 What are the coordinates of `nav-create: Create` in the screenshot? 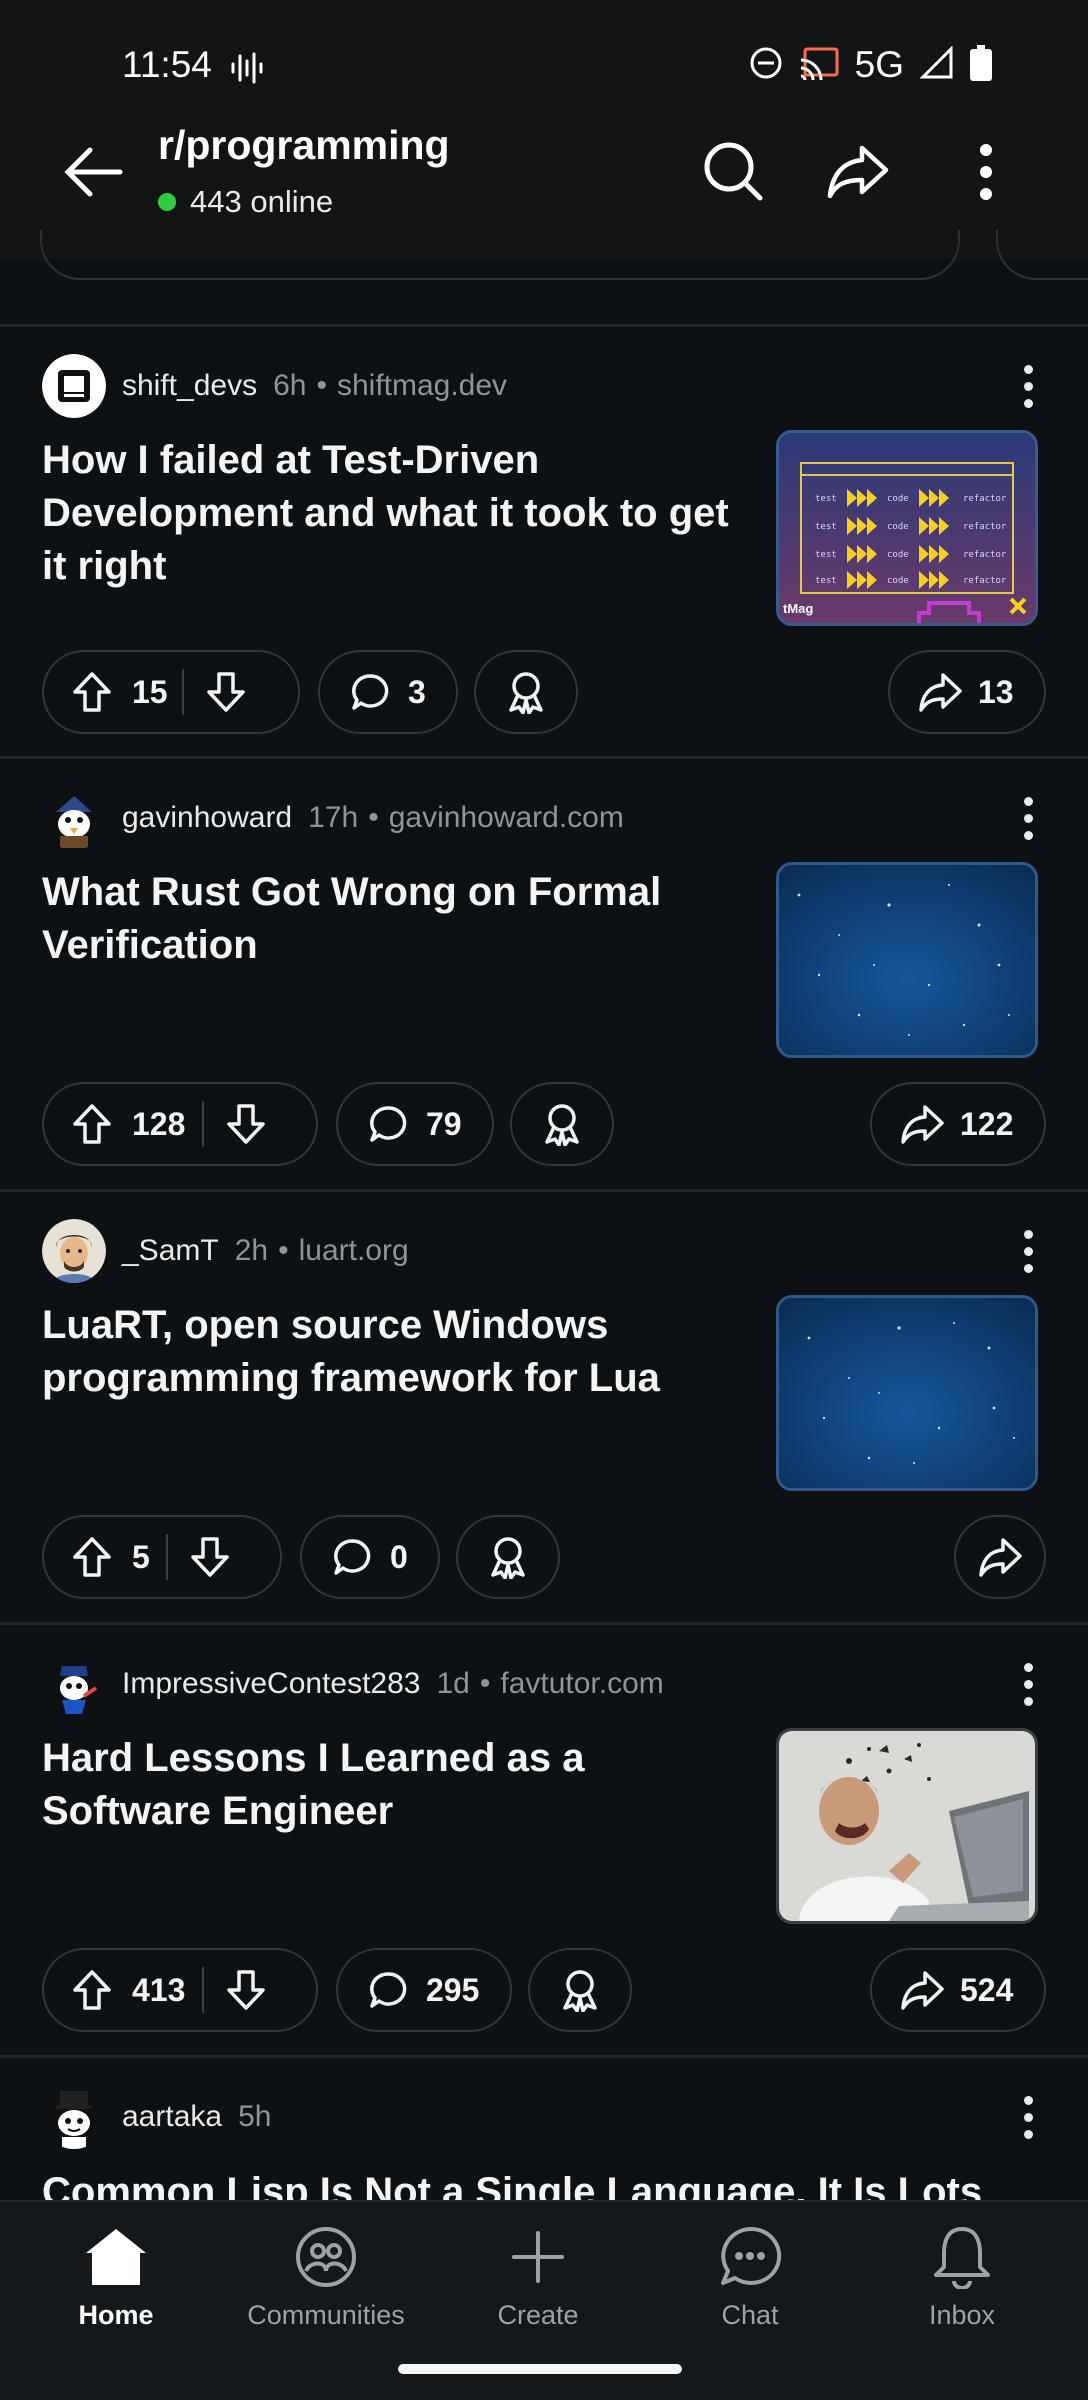 It's located at (538, 2274).